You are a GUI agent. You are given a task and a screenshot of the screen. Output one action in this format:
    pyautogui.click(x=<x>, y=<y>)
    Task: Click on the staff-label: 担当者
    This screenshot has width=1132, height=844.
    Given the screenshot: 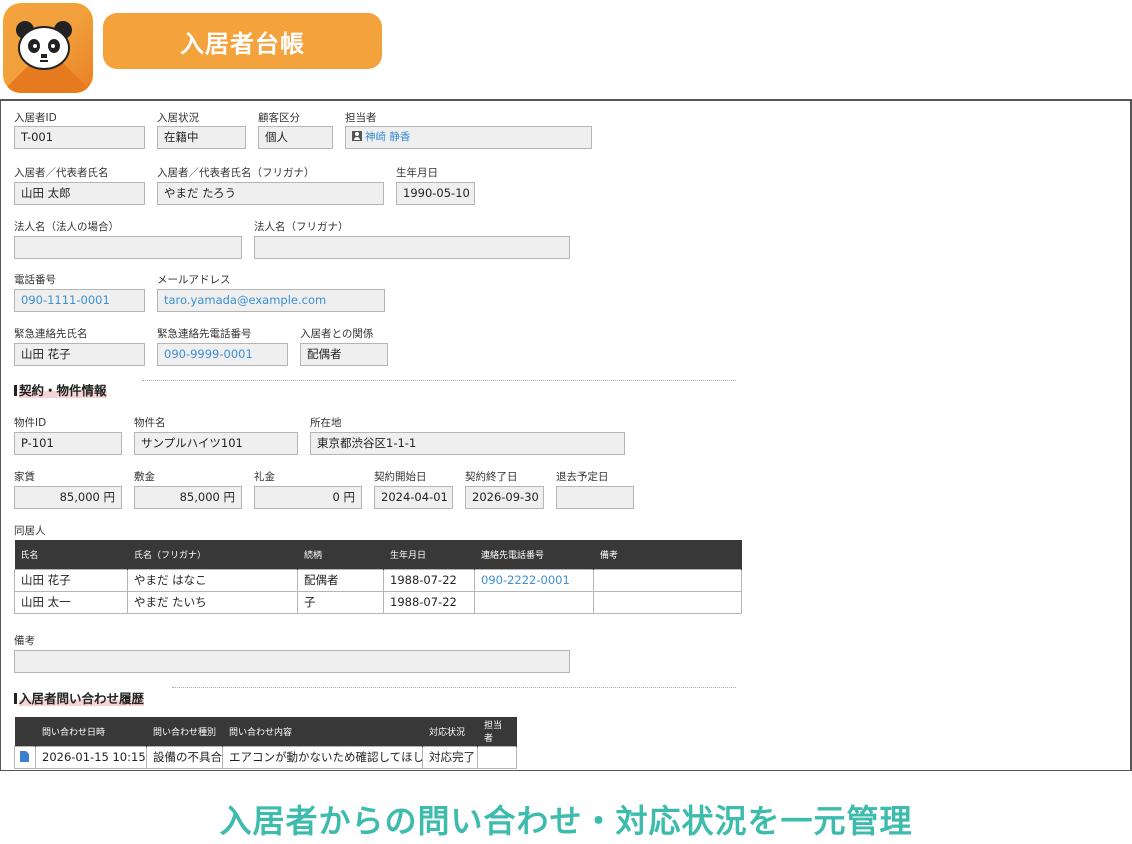 What is the action you would take?
    pyautogui.click(x=361, y=118)
    